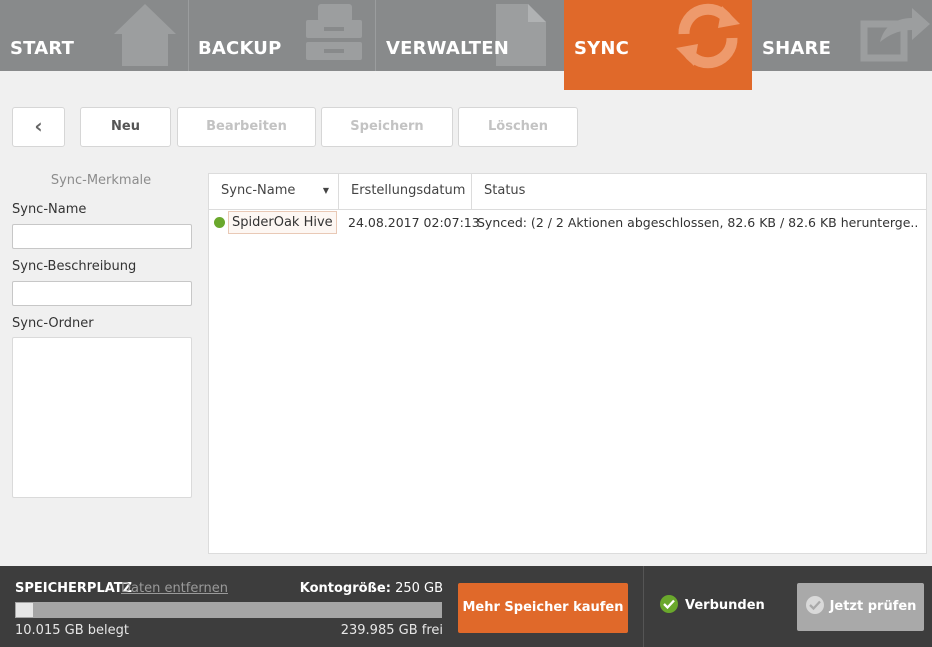 Image resolution: width=932 pixels, height=647 pixels. What do you see at coordinates (725, 605) in the screenshot?
I see `connection-status-label: Verbunden` at bounding box center [725, 605].